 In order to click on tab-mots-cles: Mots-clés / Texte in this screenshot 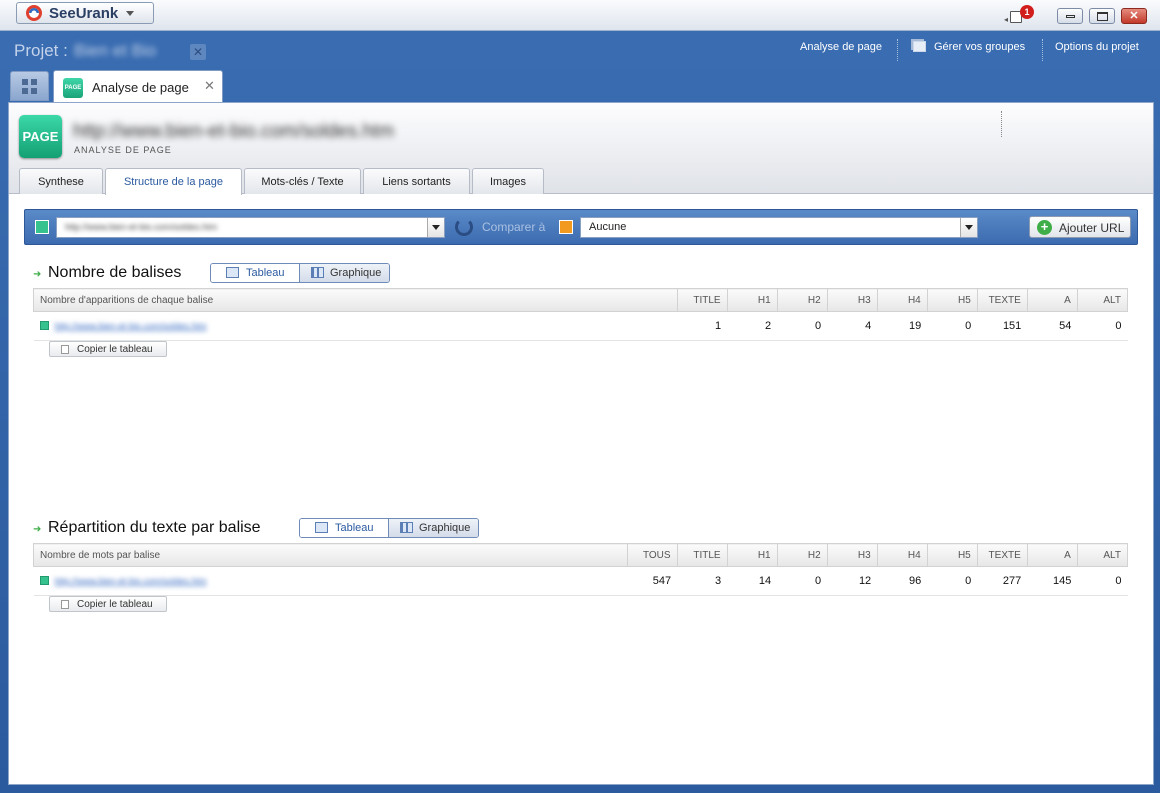, I will do `click(302, 181)`.